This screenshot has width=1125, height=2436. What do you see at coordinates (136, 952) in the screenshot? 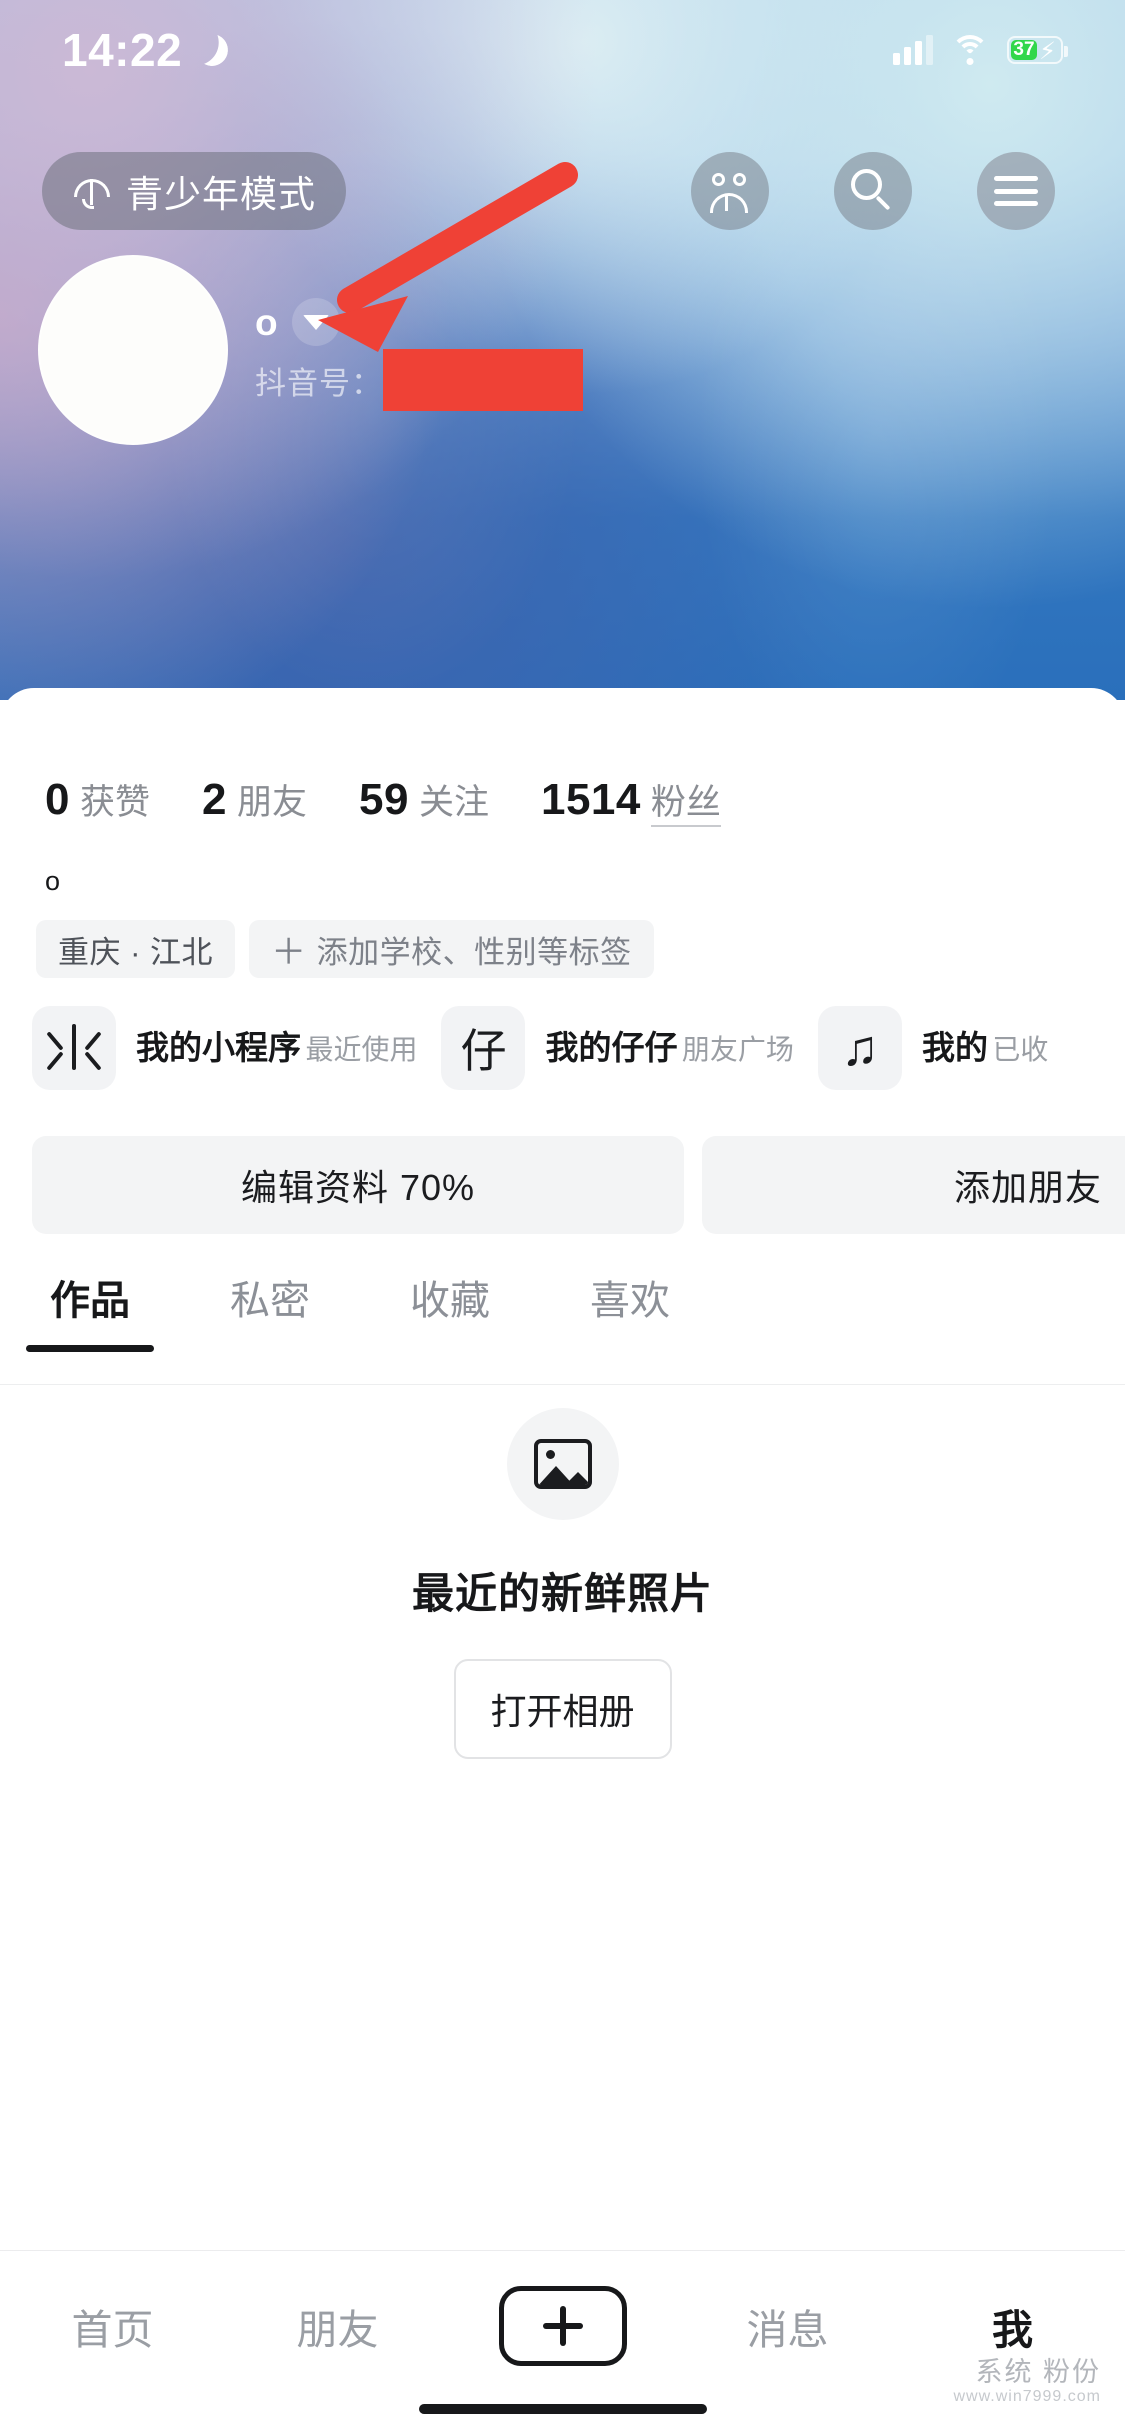
I see `tag-label: 重庆 · 江北` at bounding box center [136, 952].